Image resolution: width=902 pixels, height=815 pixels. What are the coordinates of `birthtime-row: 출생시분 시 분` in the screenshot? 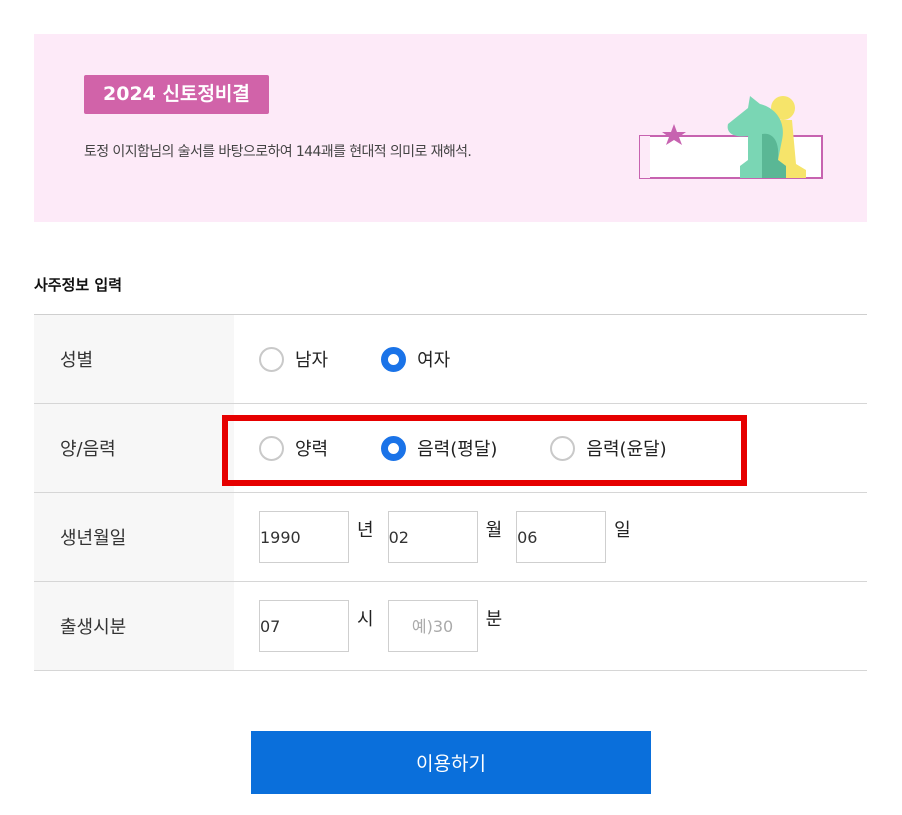 It's located at (450, 626).